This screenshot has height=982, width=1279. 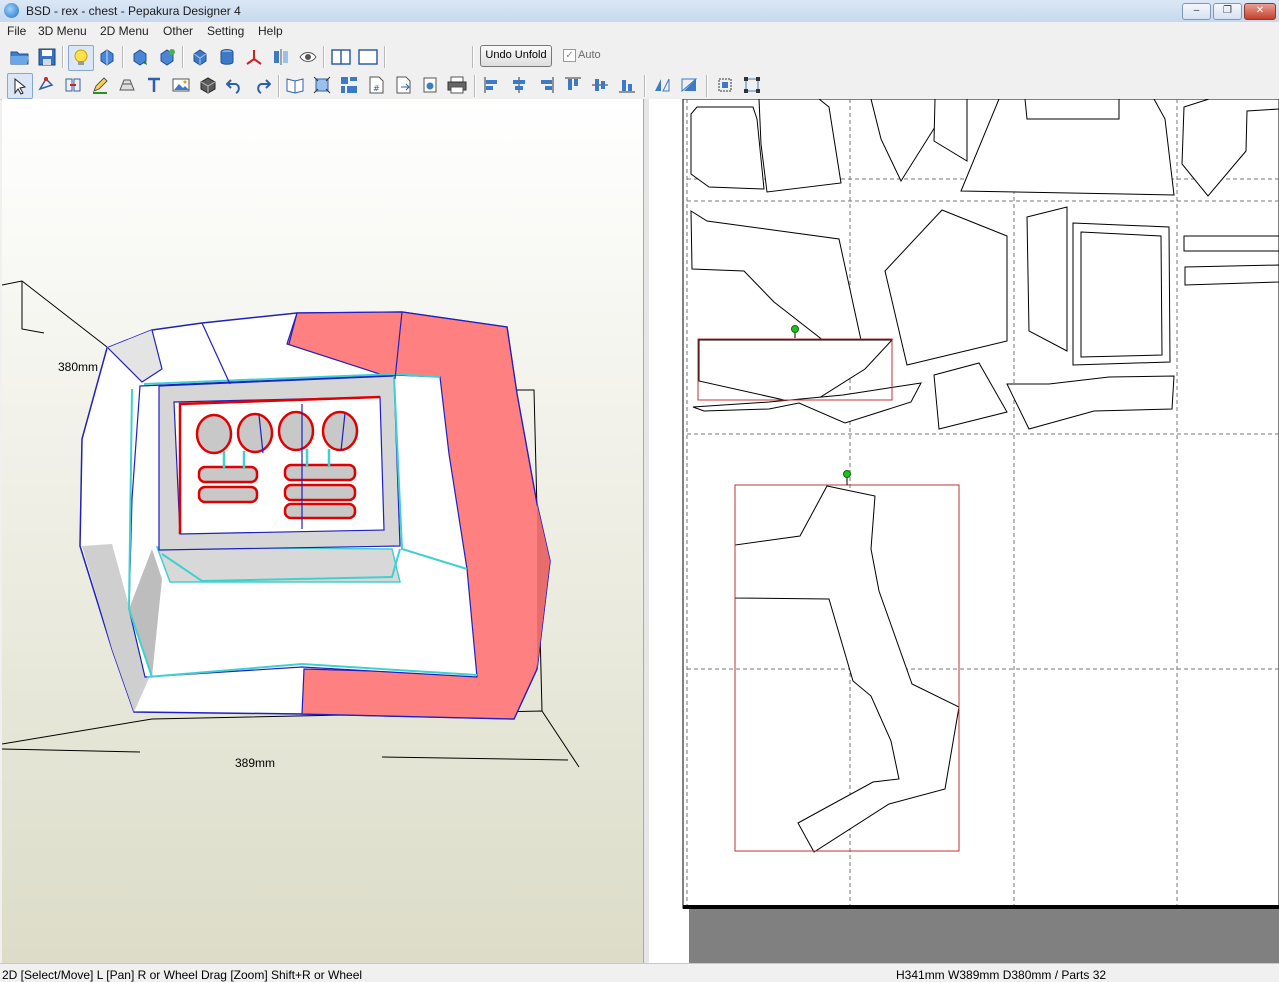 What do you see at coordinates (73, 85) in the screenshot?
I see `join-parts-icon` at bounding box center [73, 85].